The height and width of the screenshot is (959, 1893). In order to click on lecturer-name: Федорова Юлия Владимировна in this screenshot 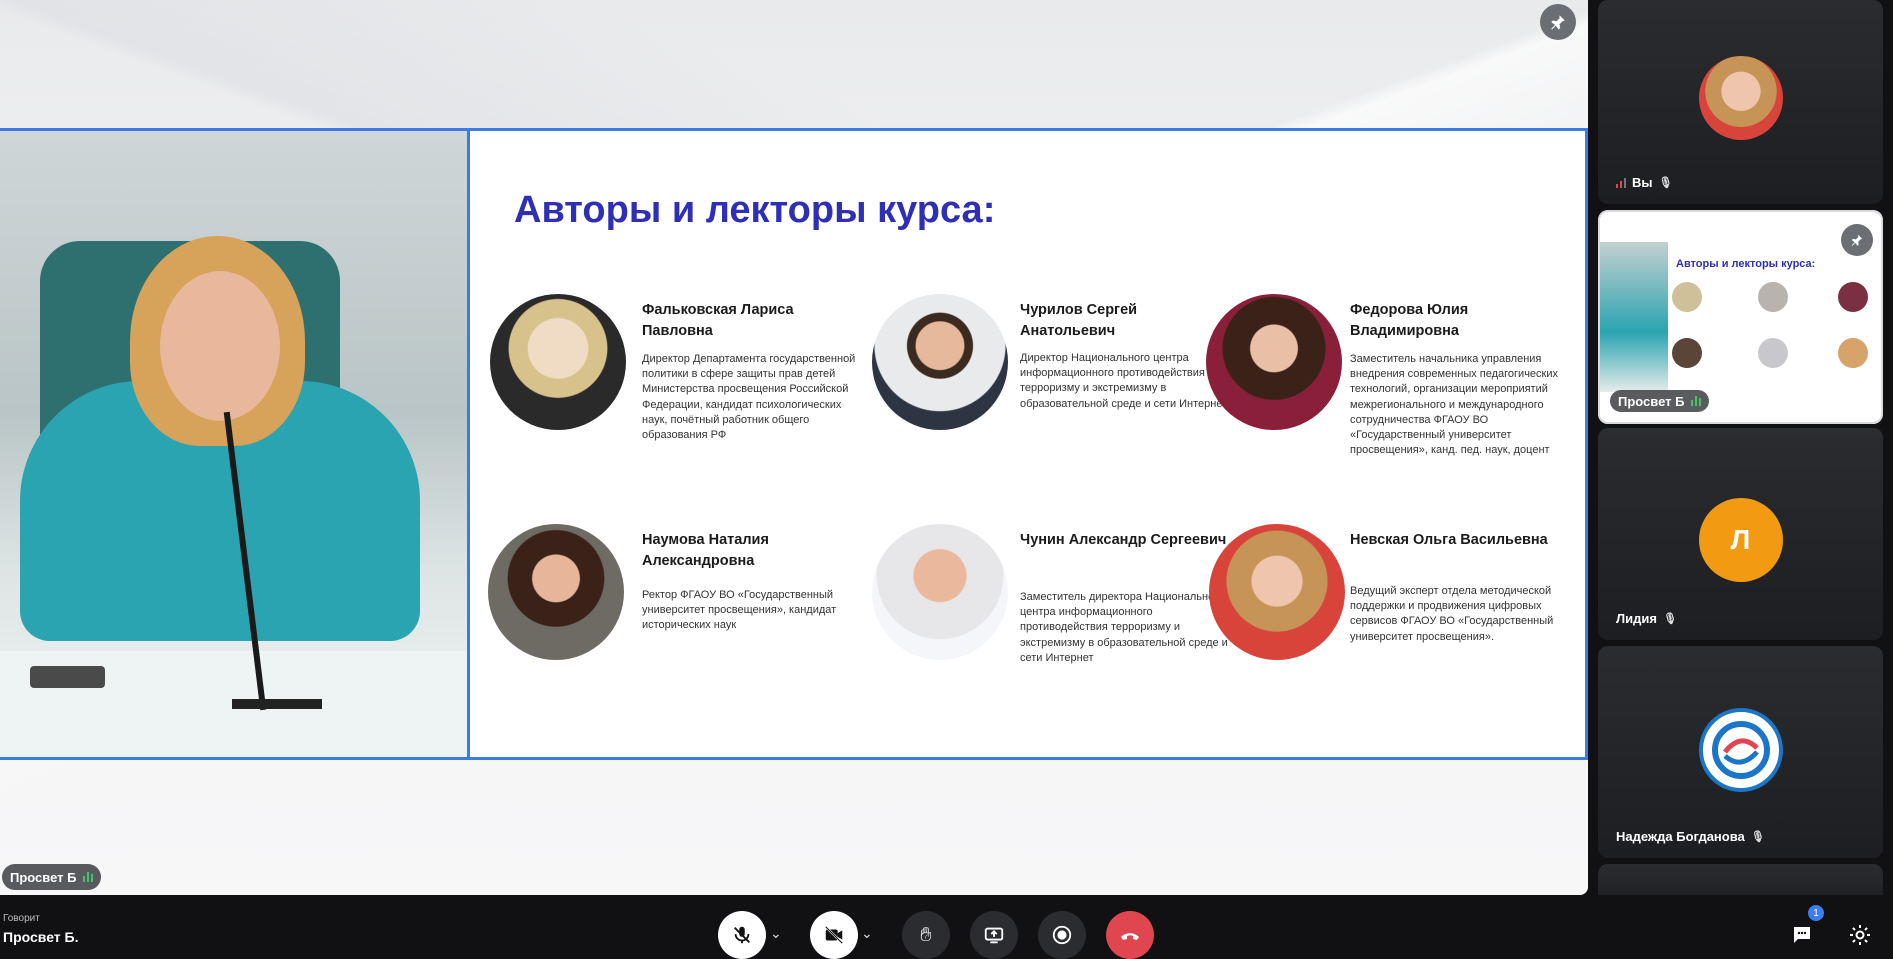, I will do `click(1409, 321)`.